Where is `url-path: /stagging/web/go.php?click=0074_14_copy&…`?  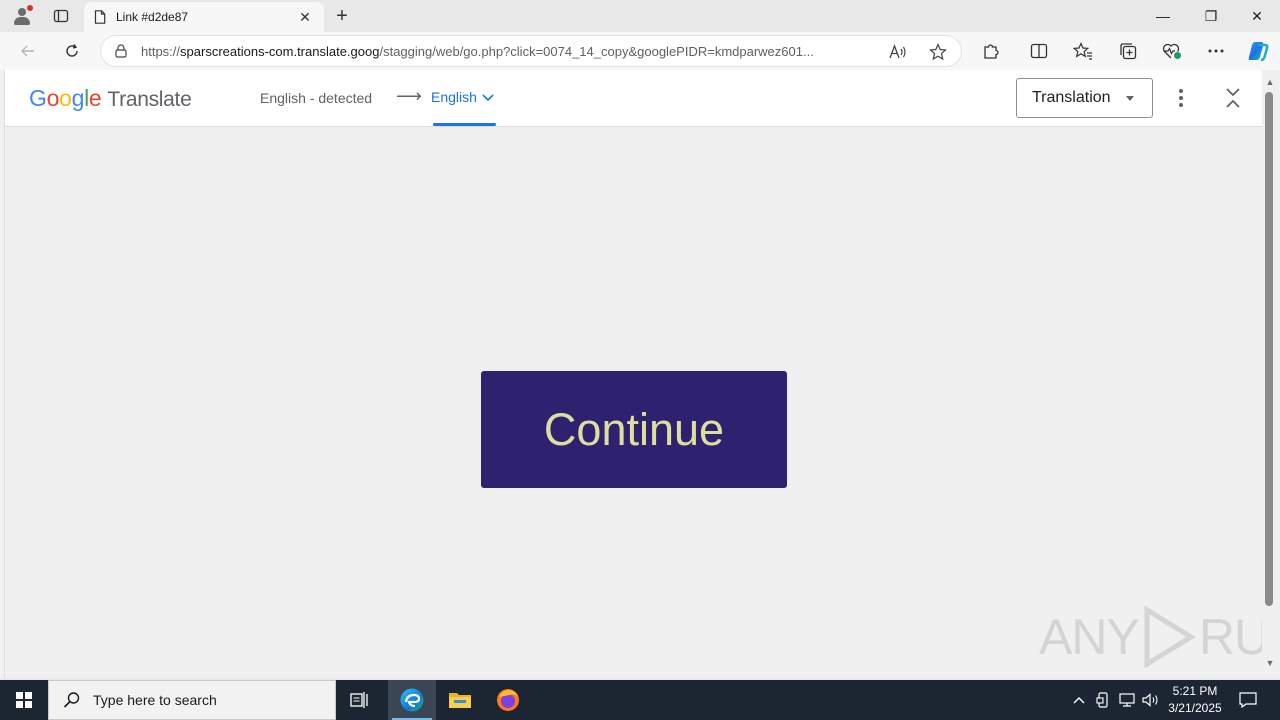
url-path: /stagging/web/go.php?click=0074_14_copy&… is located at coordinates (596, 51).